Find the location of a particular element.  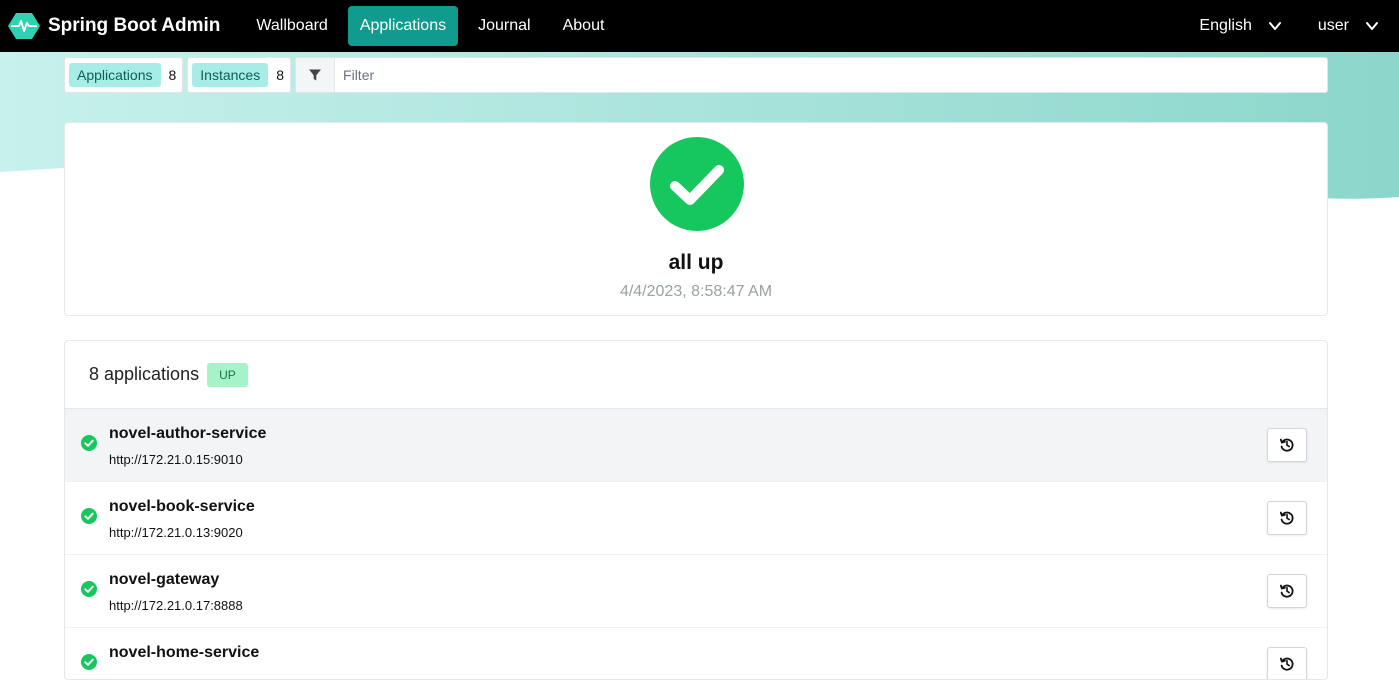

brand-title: Spring Boot Admin is located at coordinates (134, 25).